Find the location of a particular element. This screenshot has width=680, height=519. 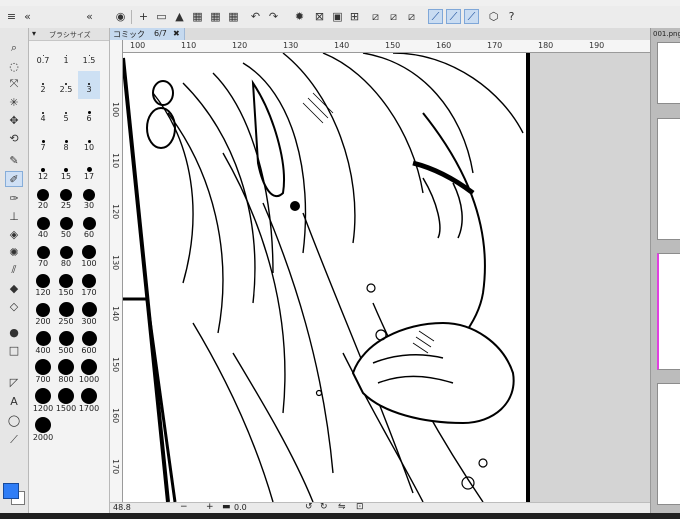

brush-size-cell: 20 is located at coordinates (43, 201).